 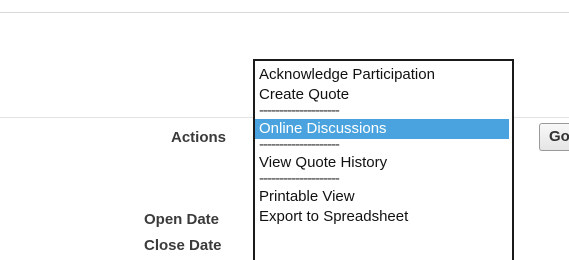 I want to click on close-date-label: Close Date, so click(x=183, y=245).